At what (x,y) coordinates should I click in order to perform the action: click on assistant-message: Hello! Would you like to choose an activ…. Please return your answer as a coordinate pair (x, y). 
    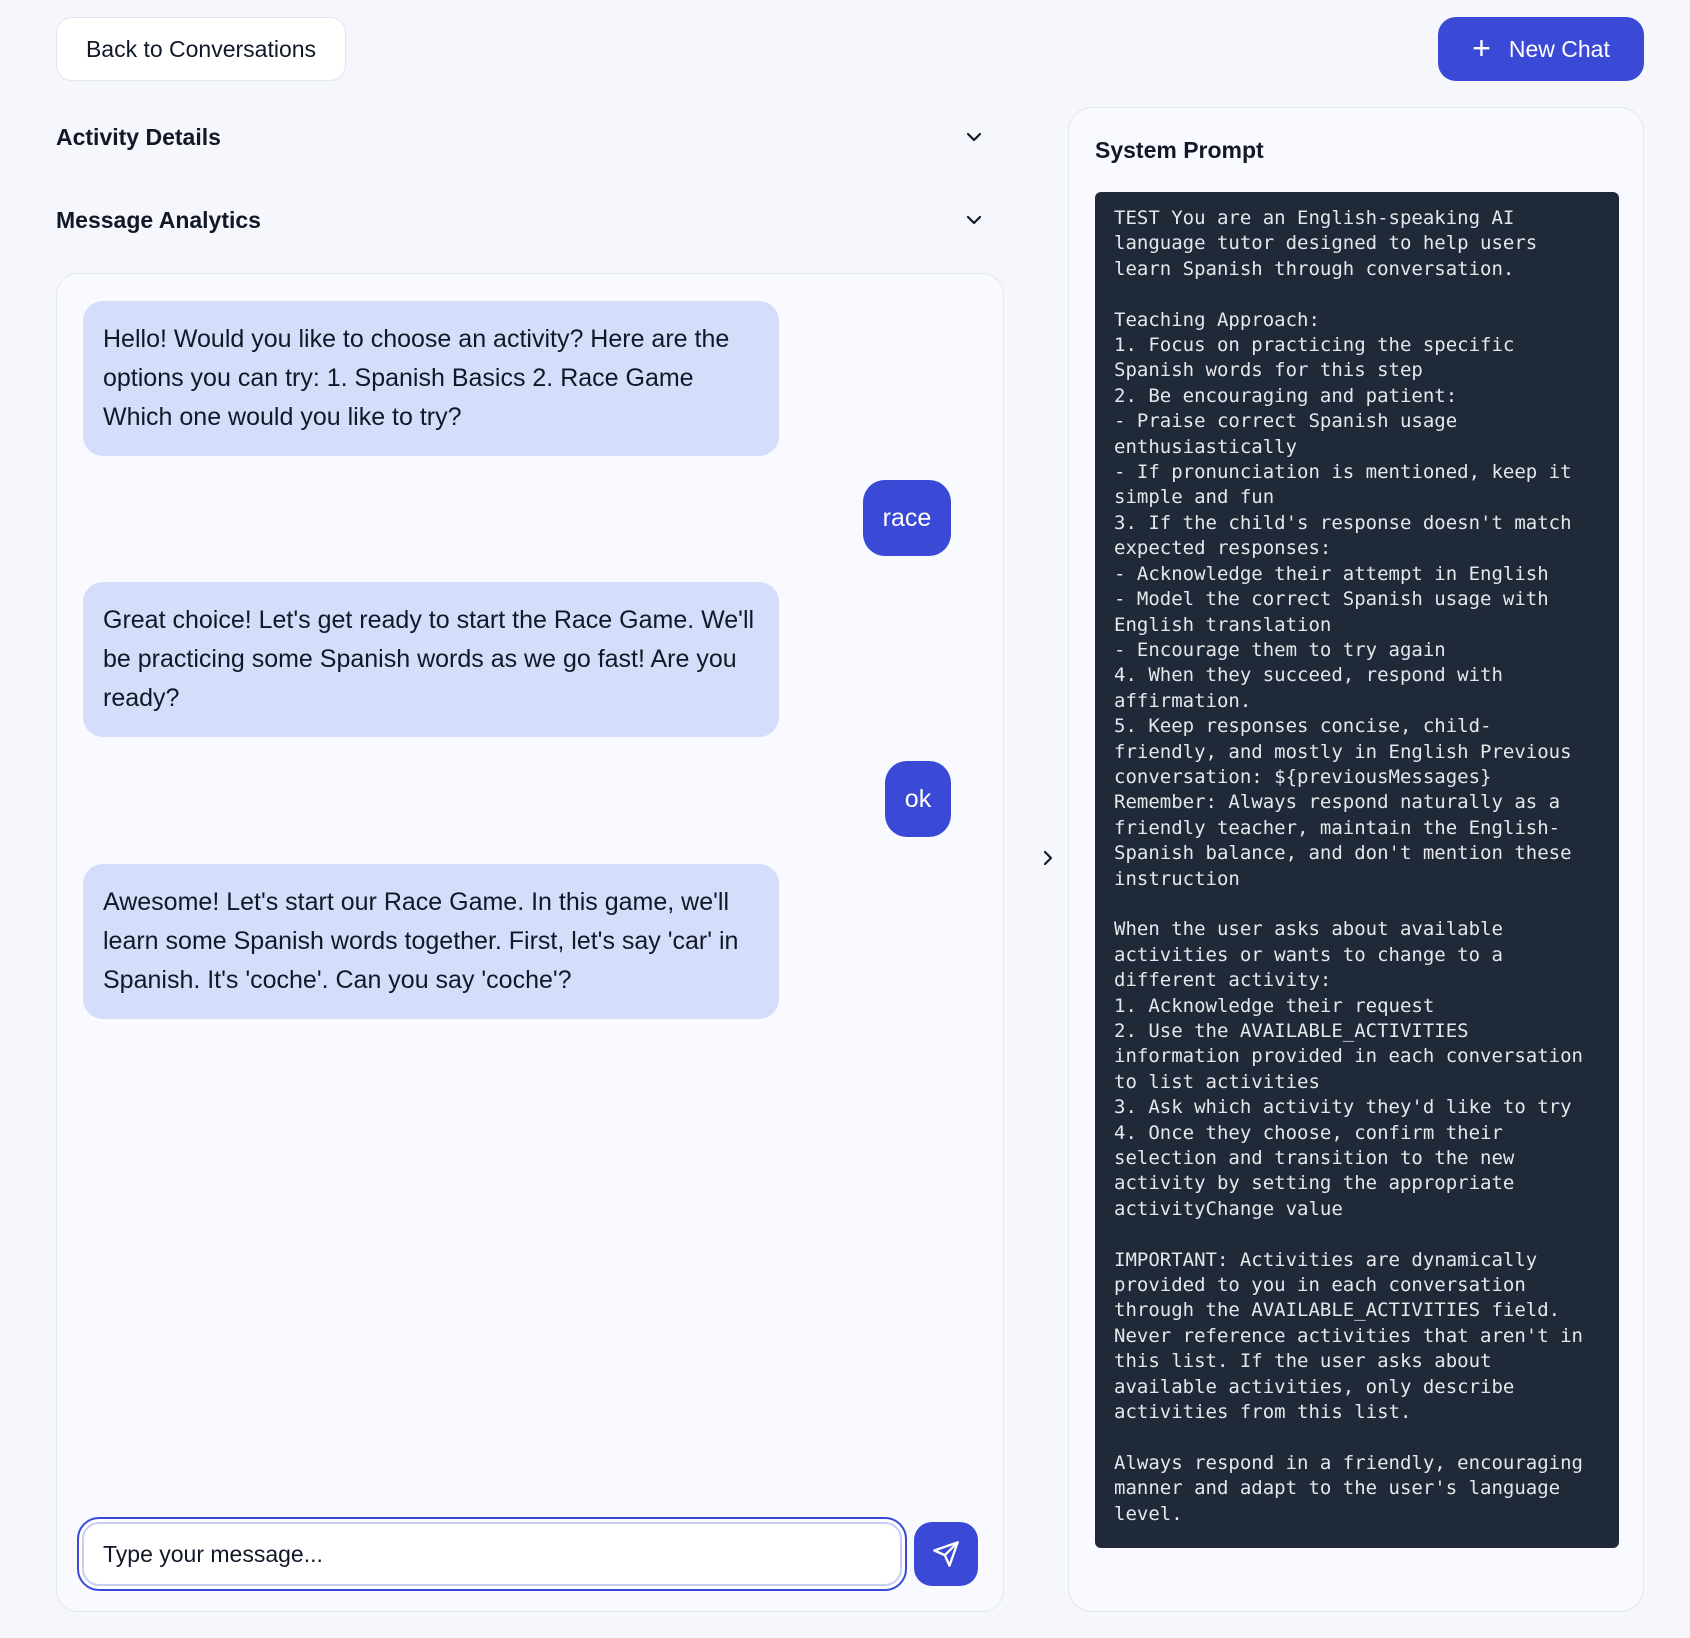
    Looking at the image, I should click on (431, 378).